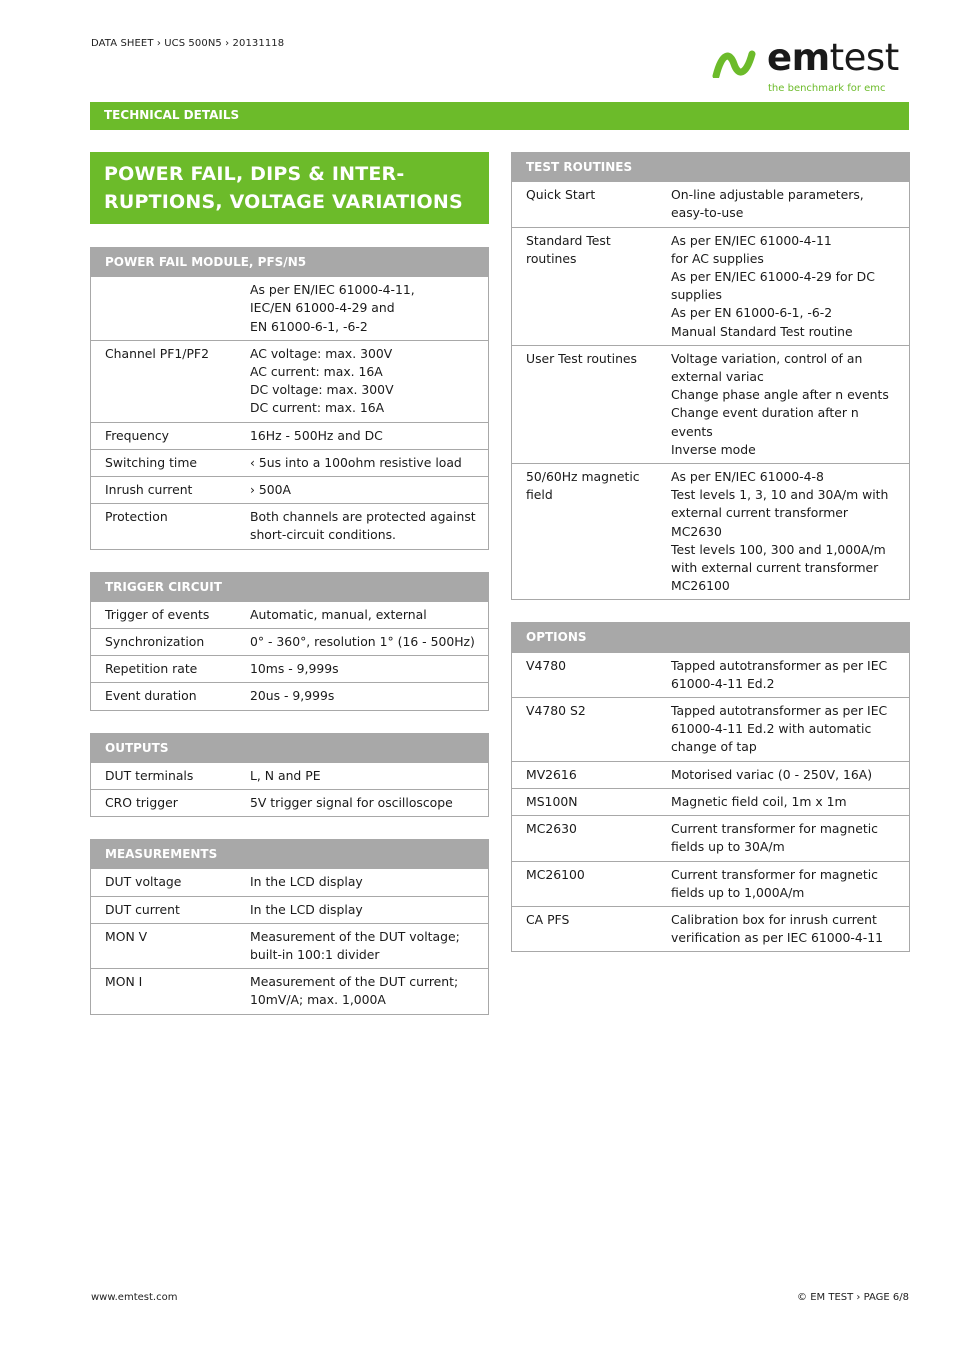 The width and height of the screenshot is (954, 1350). Describe the element at coordinates (163, 669) in the screenshot. I see `row-label: Repetition rate` at that location.